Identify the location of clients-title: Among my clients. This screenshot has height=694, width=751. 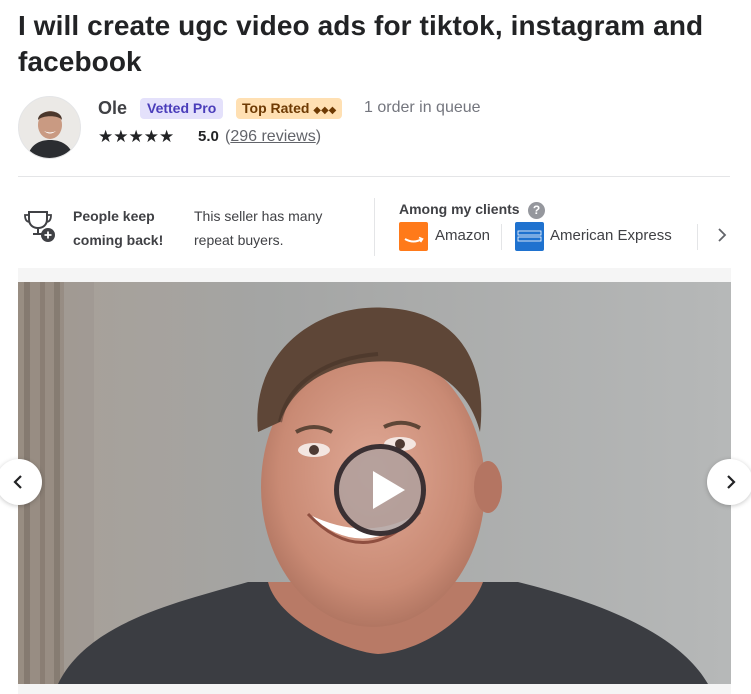
(459, 209).